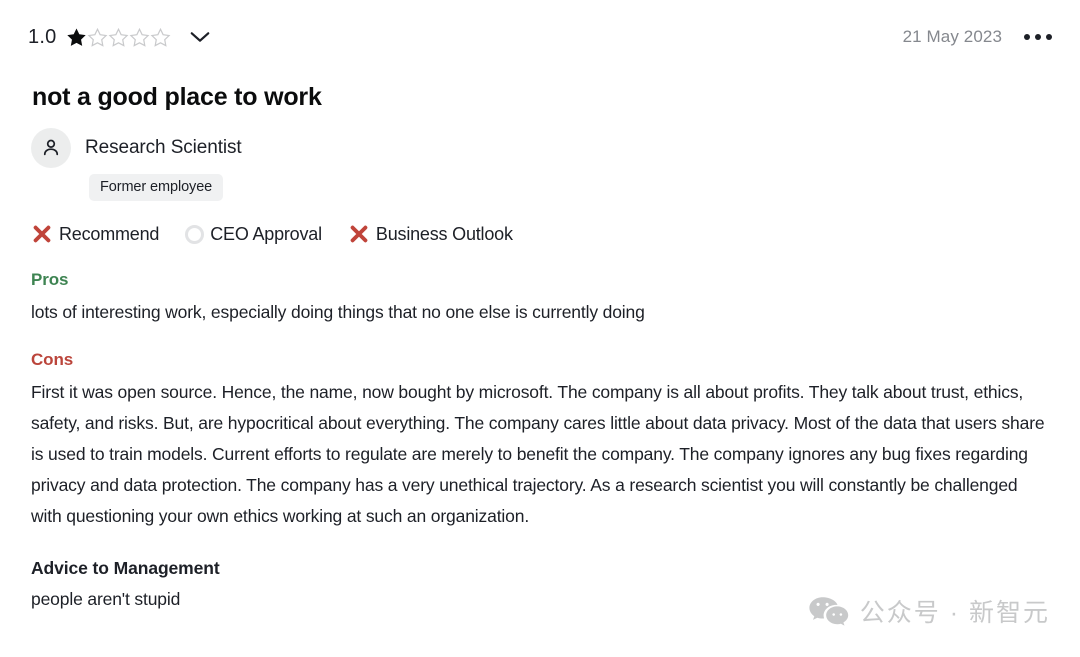 Image resolution: width=1080 pixels, height=657 pixels. I want to click on rating-value: 1.0, so click(42, 37).